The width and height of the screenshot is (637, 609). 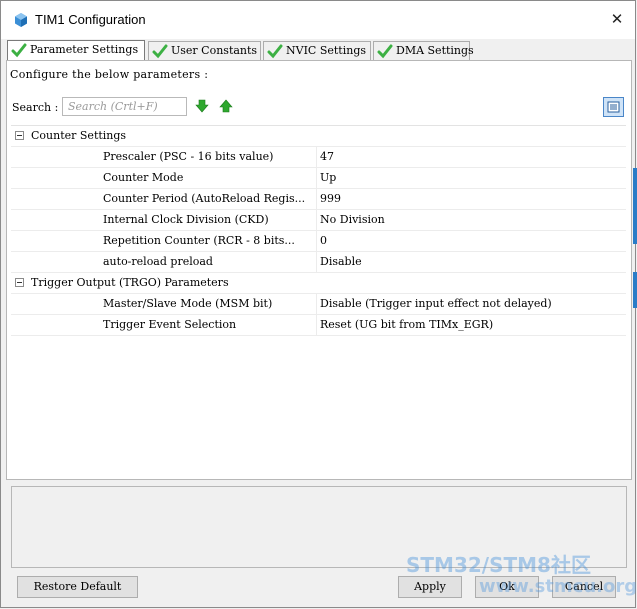 I want to click on configure-label: Configure the below parameters :, so click(x=109, y=74).